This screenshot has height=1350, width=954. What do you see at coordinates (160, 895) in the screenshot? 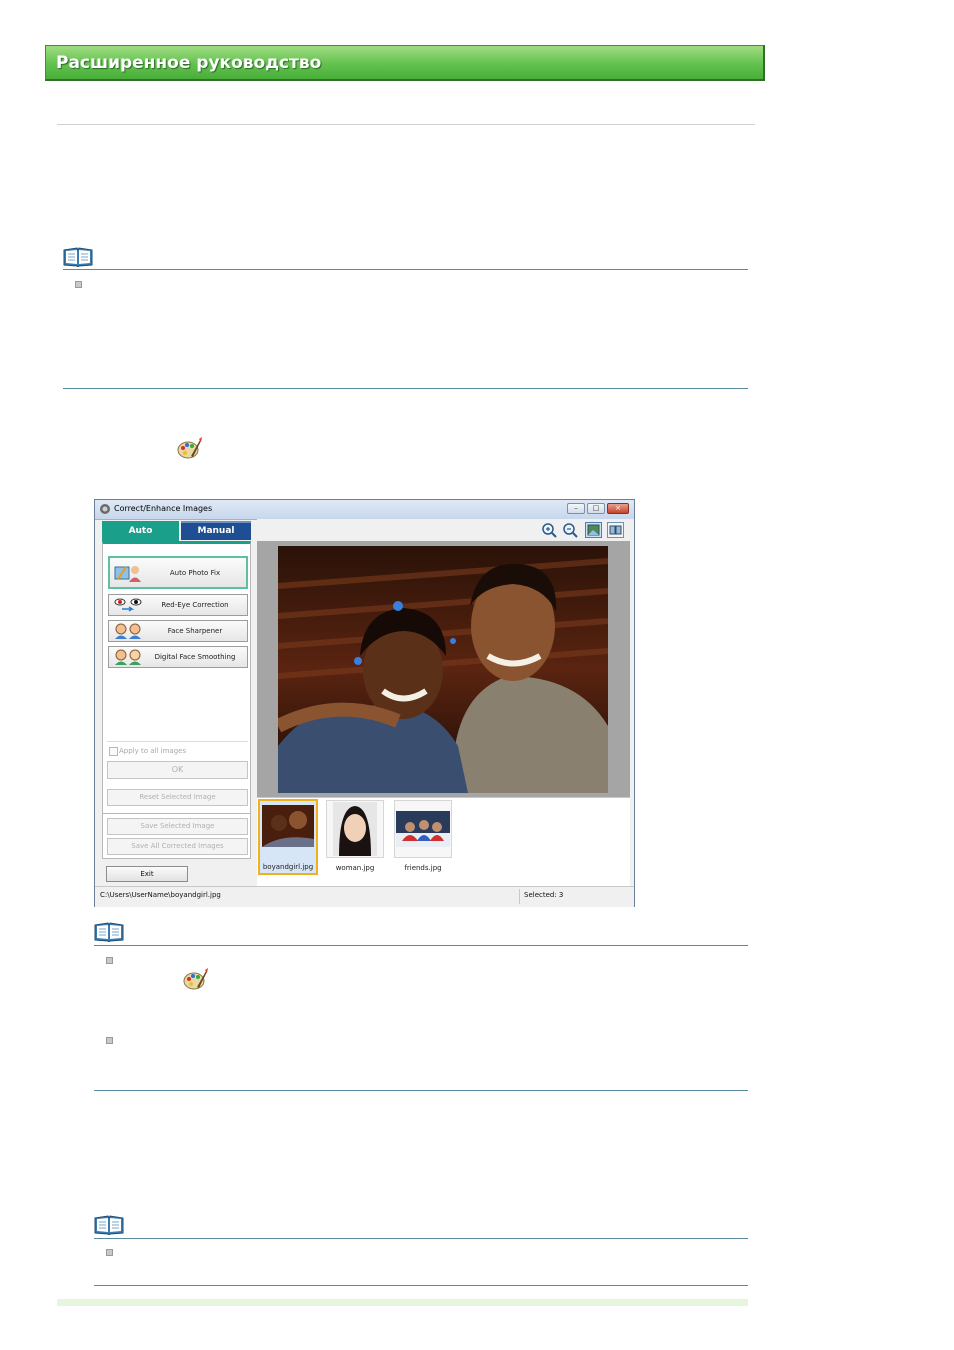
I see `status-file-path: C:\Users\UserName\boyandgirl.jpg` at bounding box center [160, 895].